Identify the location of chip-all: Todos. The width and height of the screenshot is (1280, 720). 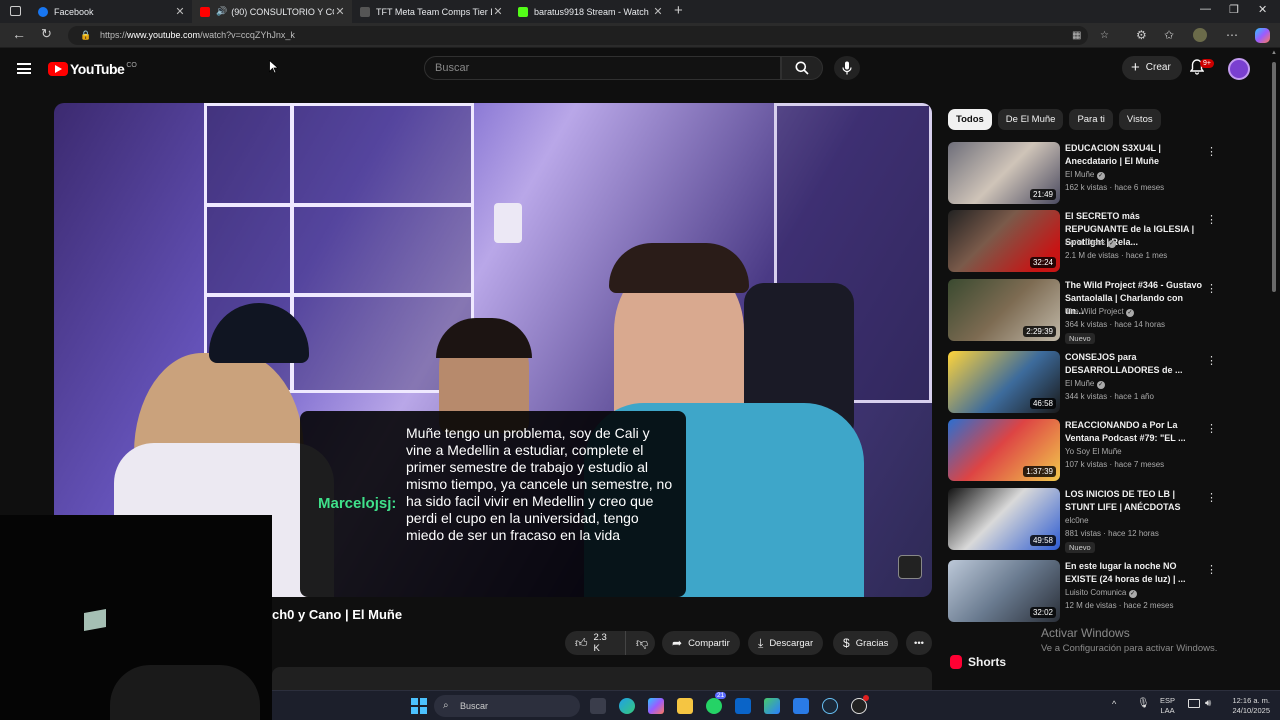
(970, 119).